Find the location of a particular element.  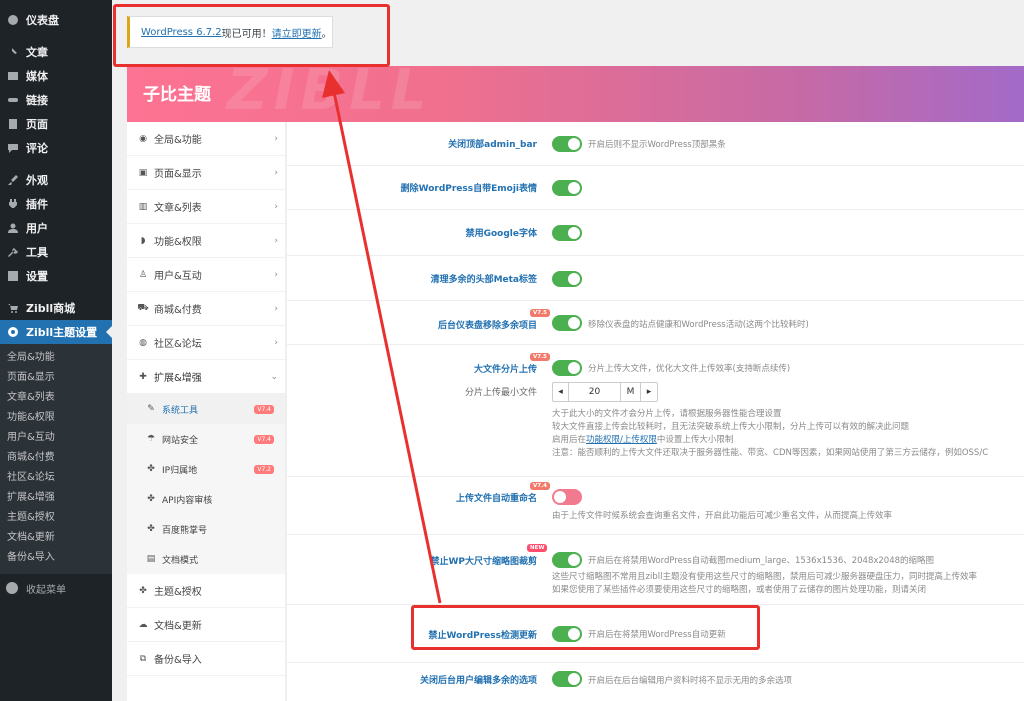

menu-label: Zibll商城 is located at coordinates (51, 308).